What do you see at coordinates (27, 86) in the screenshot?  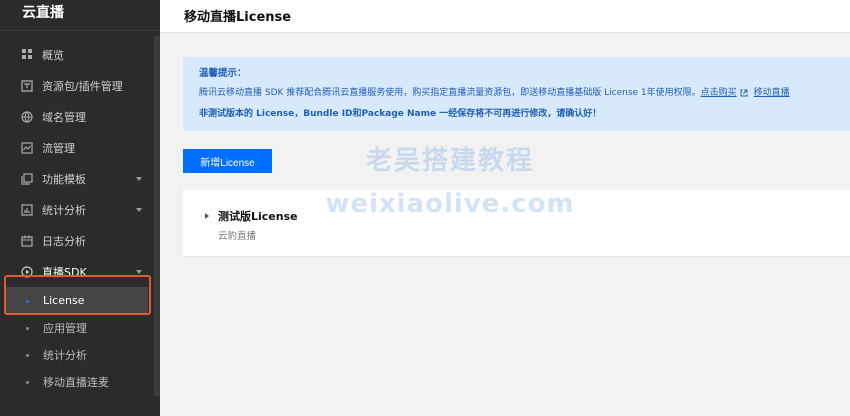 I see `package-icon` at bounding box center [27, 86].